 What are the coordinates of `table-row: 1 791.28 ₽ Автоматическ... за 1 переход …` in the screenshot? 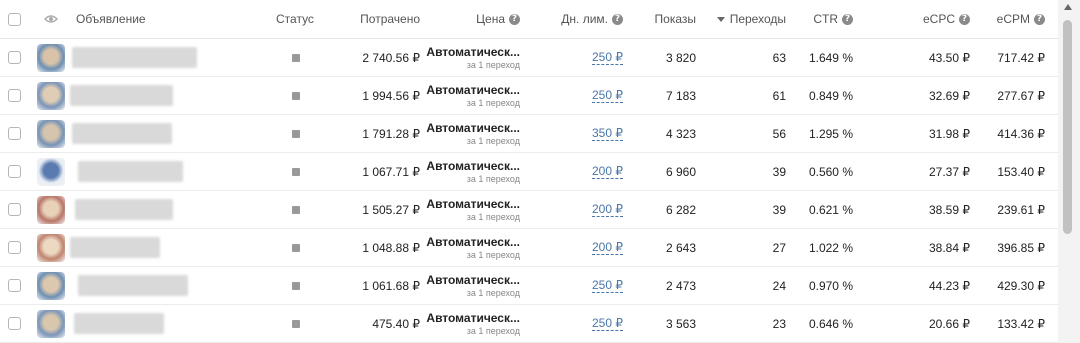 It's located at (529, 134).